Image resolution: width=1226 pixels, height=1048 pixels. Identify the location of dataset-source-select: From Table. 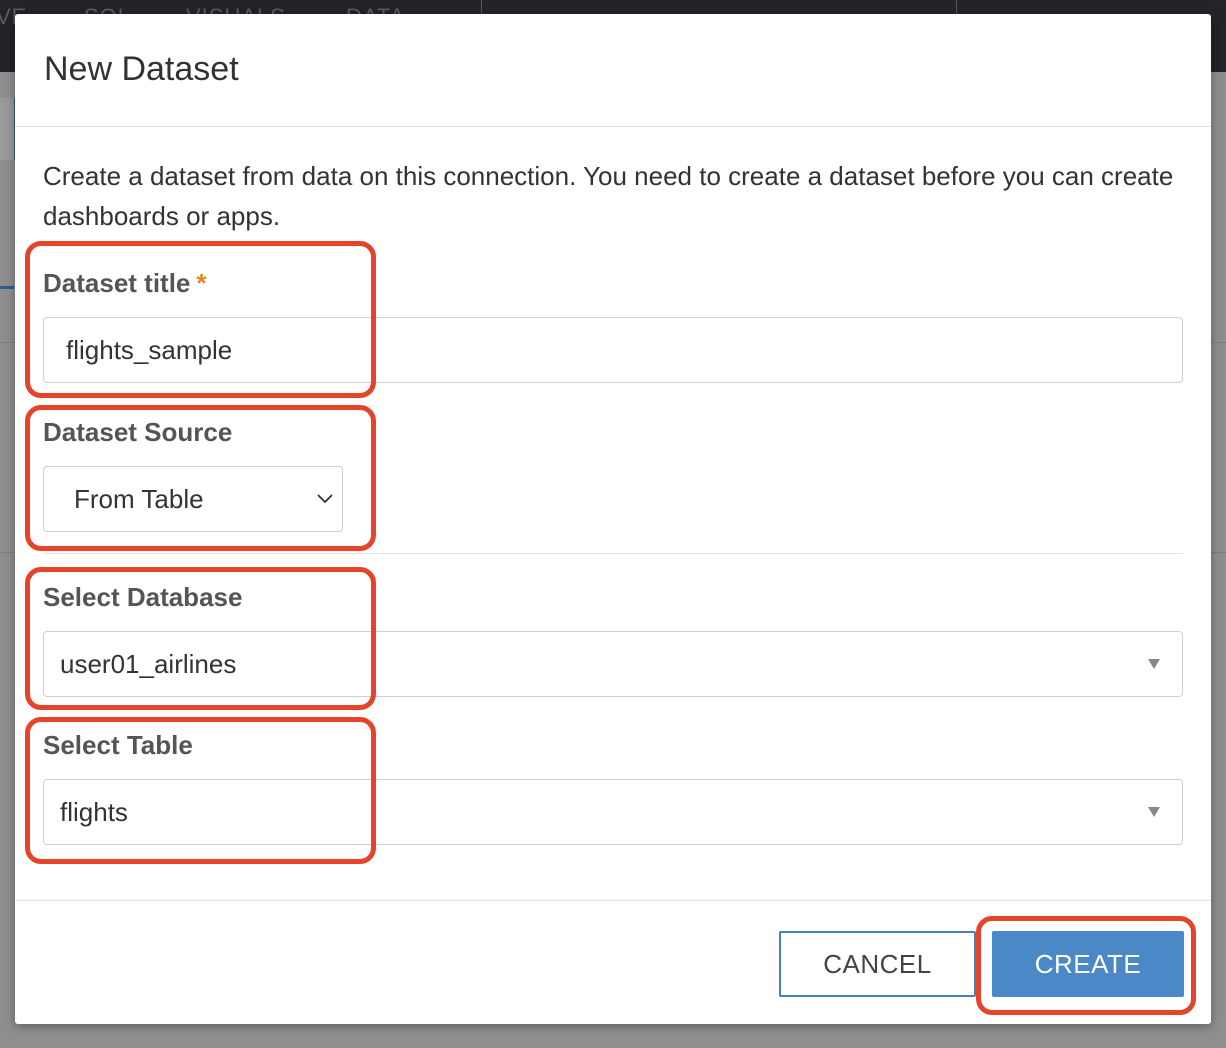
(193, 499).